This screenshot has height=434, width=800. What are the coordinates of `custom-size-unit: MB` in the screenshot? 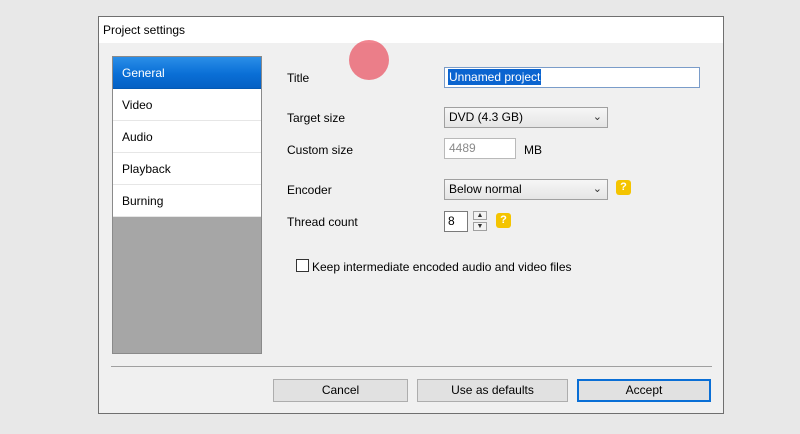 It's located at (533, 150).